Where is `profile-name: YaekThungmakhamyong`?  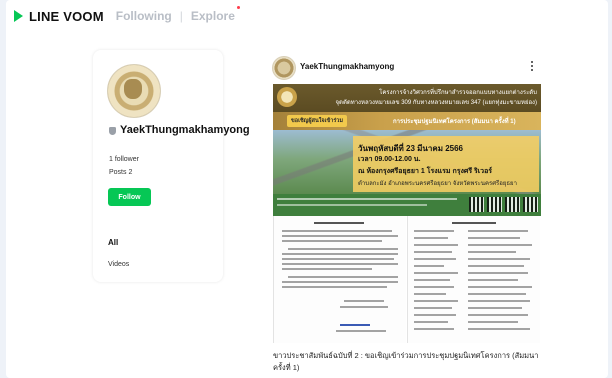 profile-name: YaekThungmakhamyong is located at coordinates (185, 130).